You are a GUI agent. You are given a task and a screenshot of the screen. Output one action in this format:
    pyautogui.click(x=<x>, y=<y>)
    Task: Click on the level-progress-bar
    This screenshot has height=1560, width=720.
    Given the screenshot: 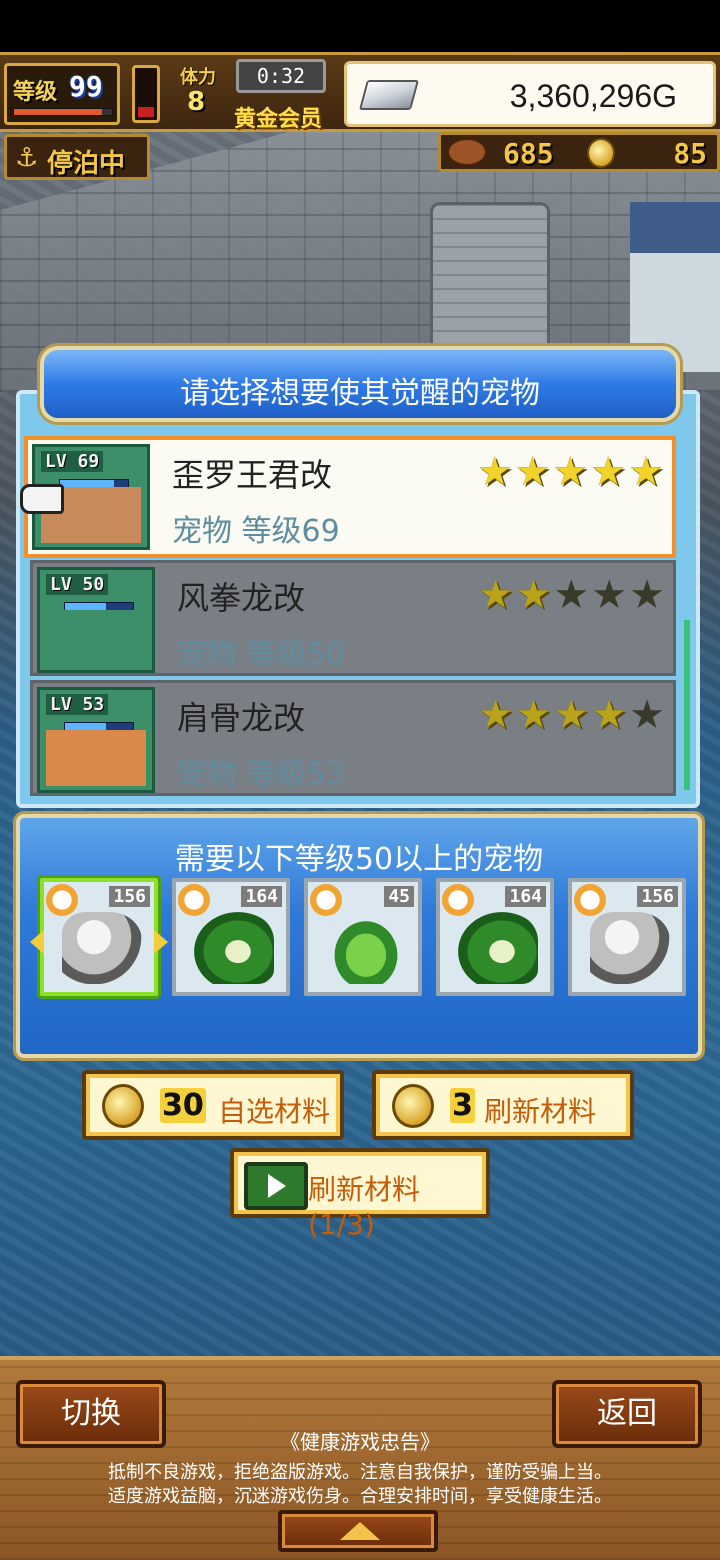 What is the action you would take?
    pyautogui.click(x=63, y=112)
    